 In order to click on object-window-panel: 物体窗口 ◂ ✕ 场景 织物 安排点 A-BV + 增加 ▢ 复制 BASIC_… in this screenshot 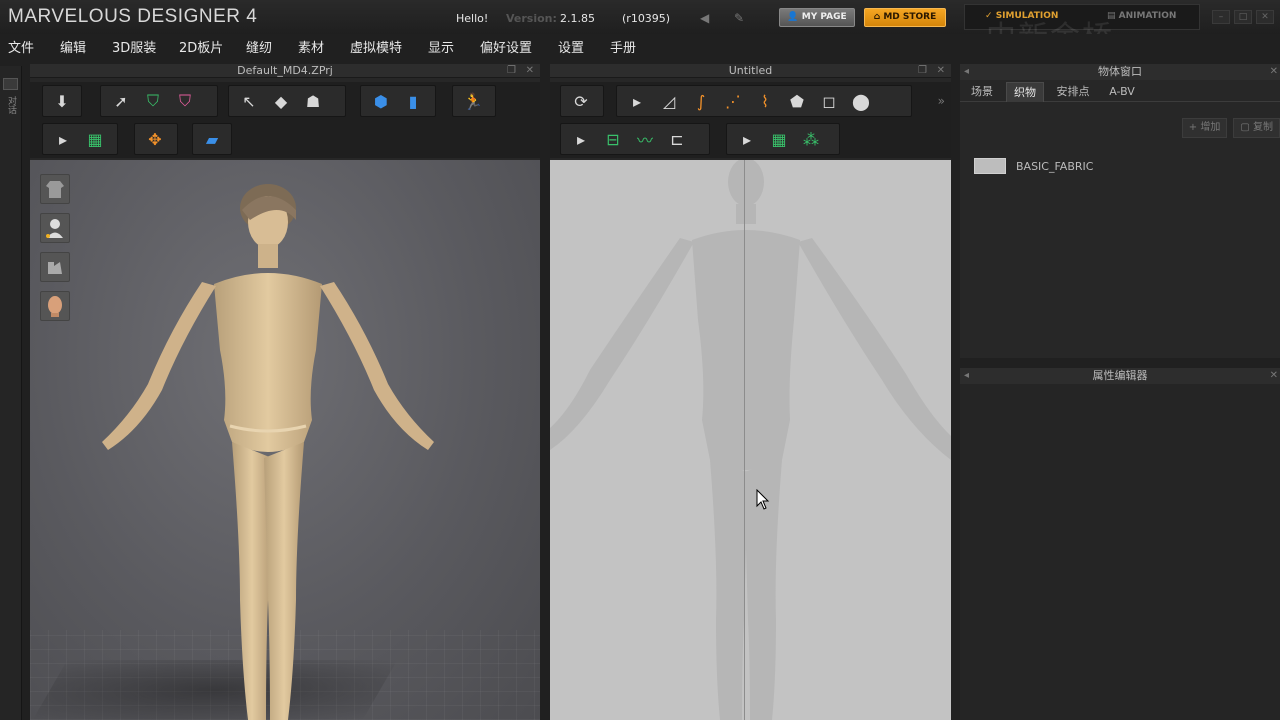, I will do `click(1120, 211)`.